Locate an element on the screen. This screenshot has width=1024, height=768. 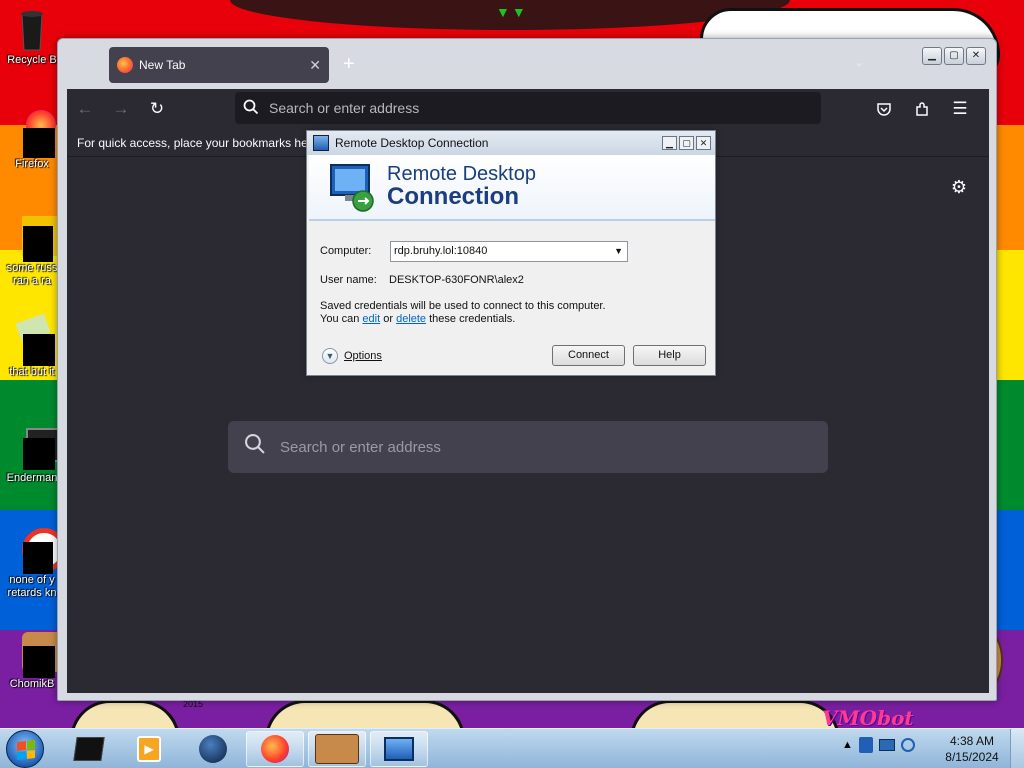
globe-icon is located at coordinates (213, 749).